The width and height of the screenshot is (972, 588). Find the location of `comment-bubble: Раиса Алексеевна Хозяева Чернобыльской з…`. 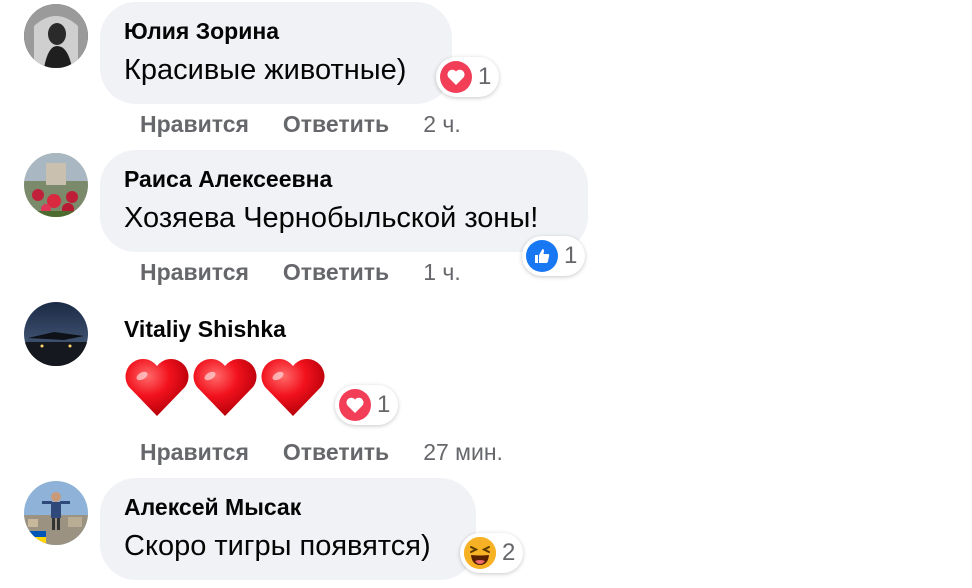

comment-bubble: Раиса Алексеевна Хозяева Чернобыльской з… is located at coordinates (344, 201).